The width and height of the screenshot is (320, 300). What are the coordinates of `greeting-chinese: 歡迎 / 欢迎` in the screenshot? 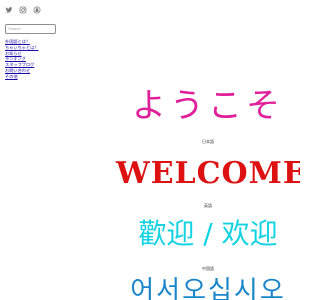 It's located at (208, 233).